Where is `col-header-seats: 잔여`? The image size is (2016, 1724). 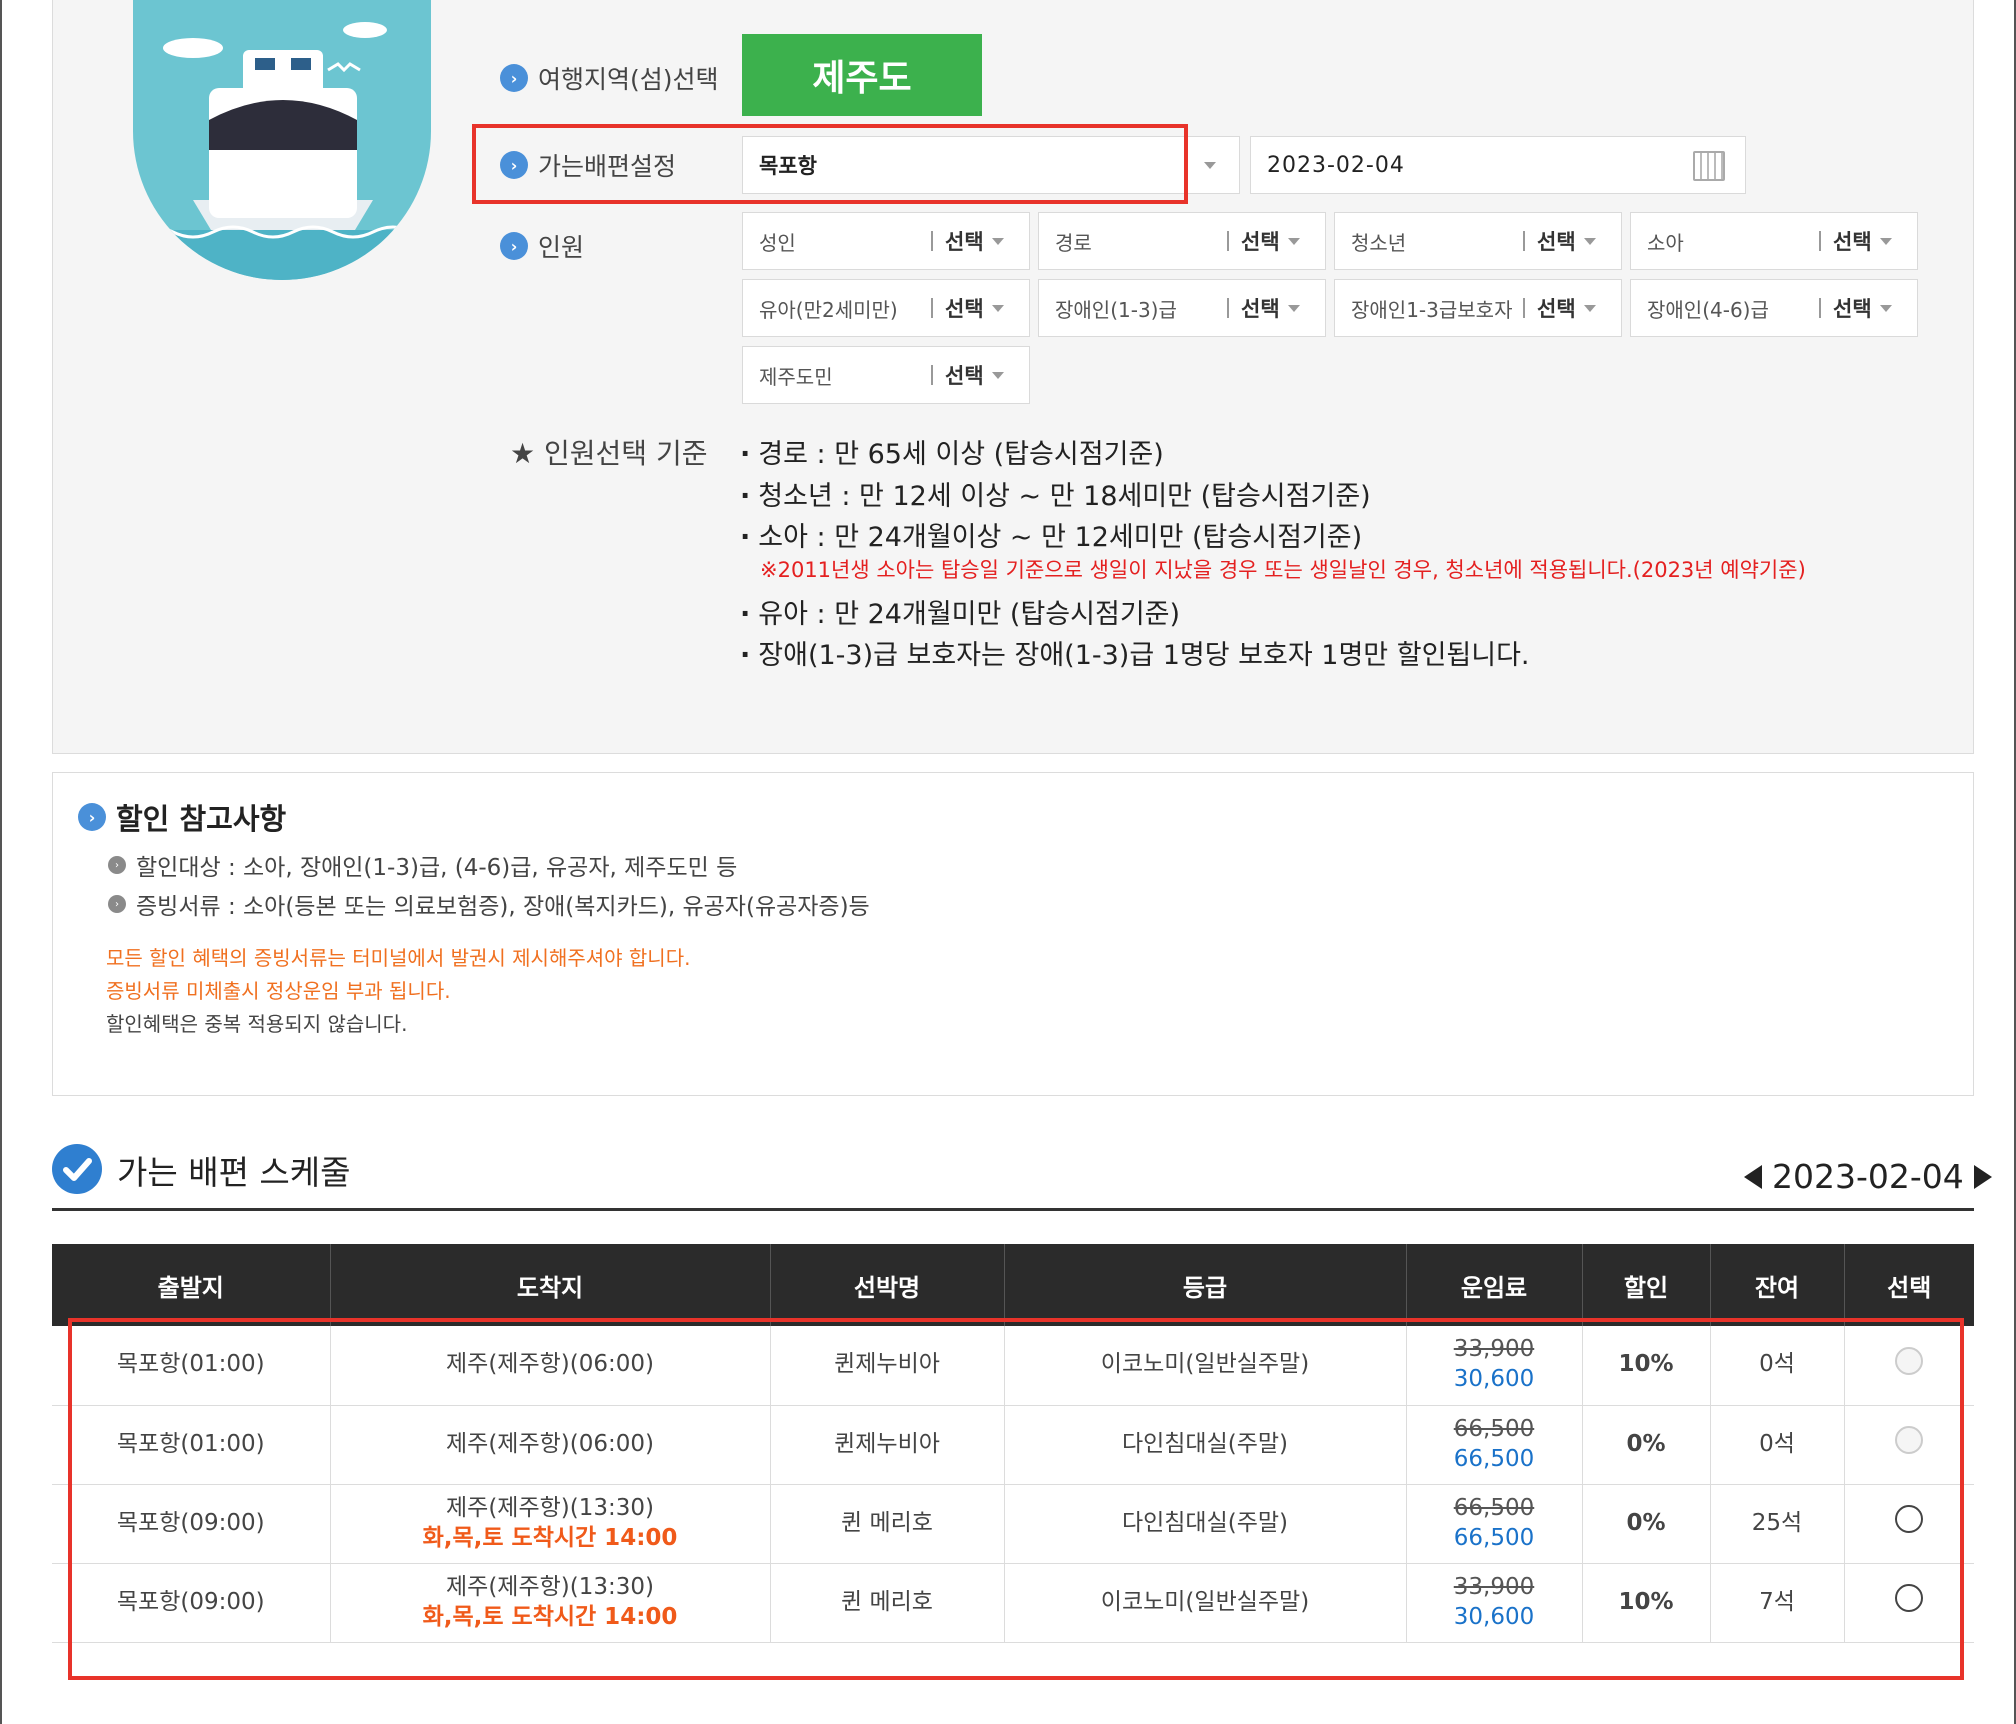
col-header-seats: 잔여 is located at coordinates (1777, 1285).